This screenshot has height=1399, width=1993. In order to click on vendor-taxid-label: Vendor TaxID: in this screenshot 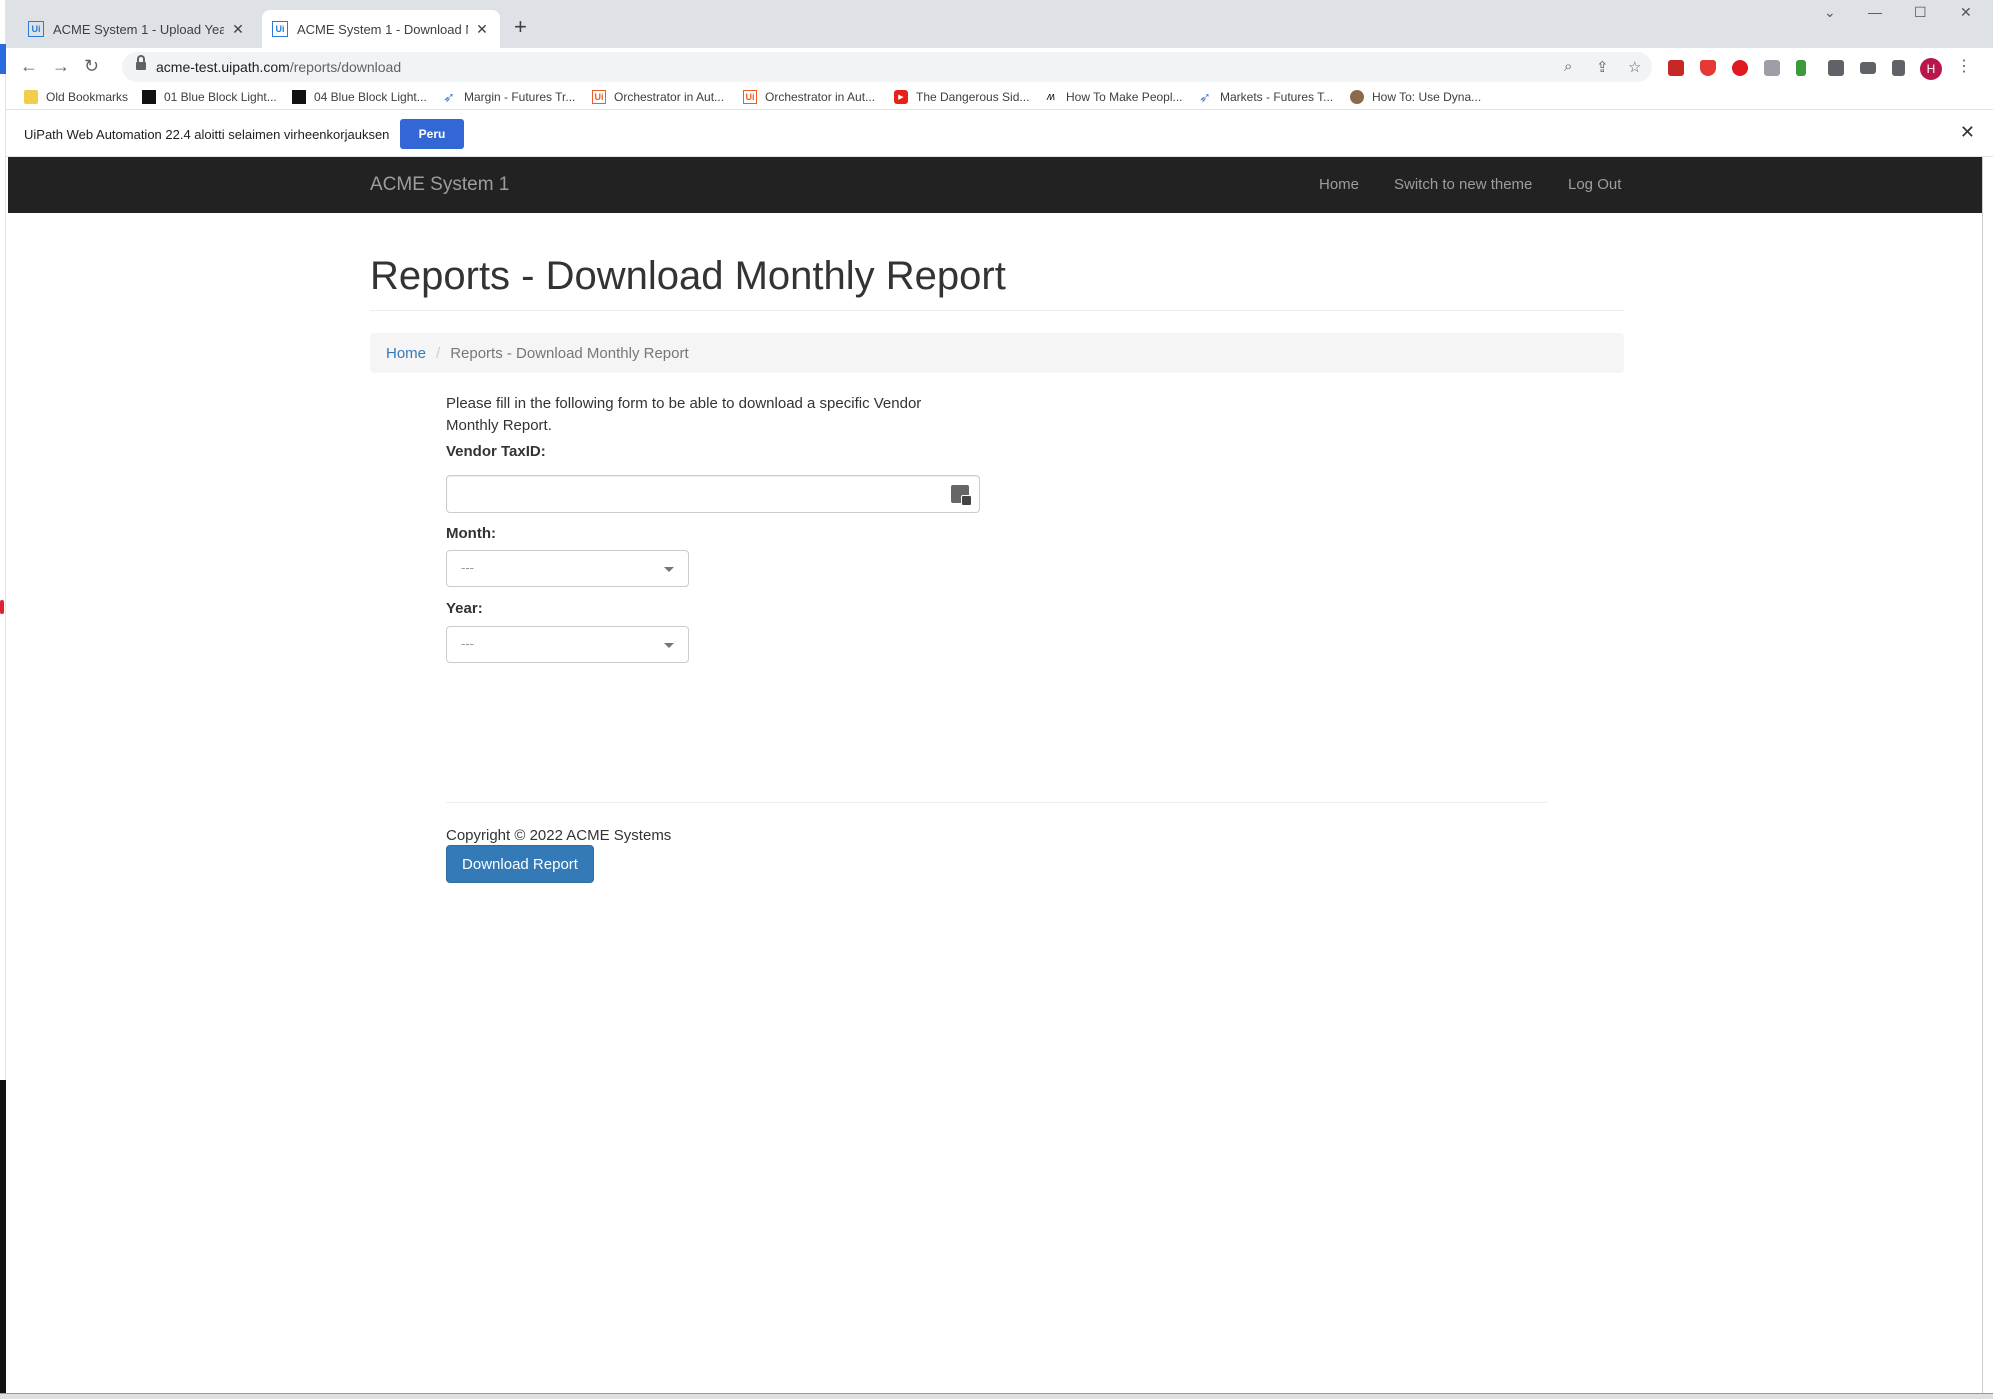, I will do `click(496, 451)`.